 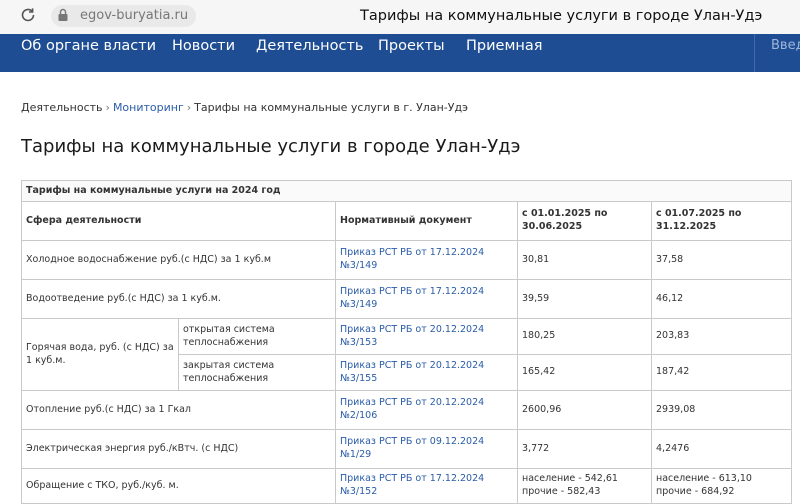 I want to click on nav-item-about: Об органе власти, so click(x=88, y=46).